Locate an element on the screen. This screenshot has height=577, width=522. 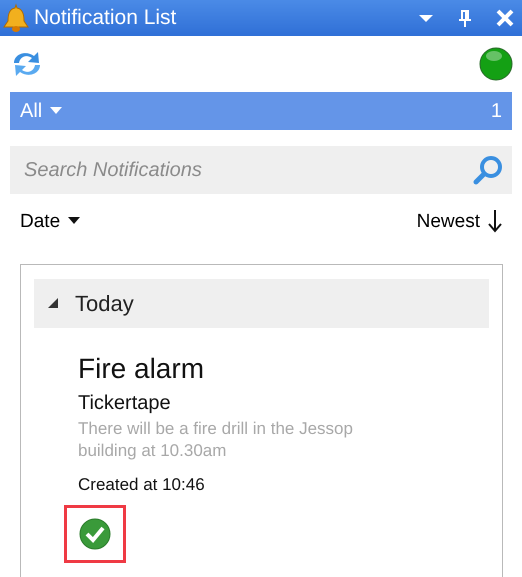
expanded-icon is located at coordinates (53, 303).